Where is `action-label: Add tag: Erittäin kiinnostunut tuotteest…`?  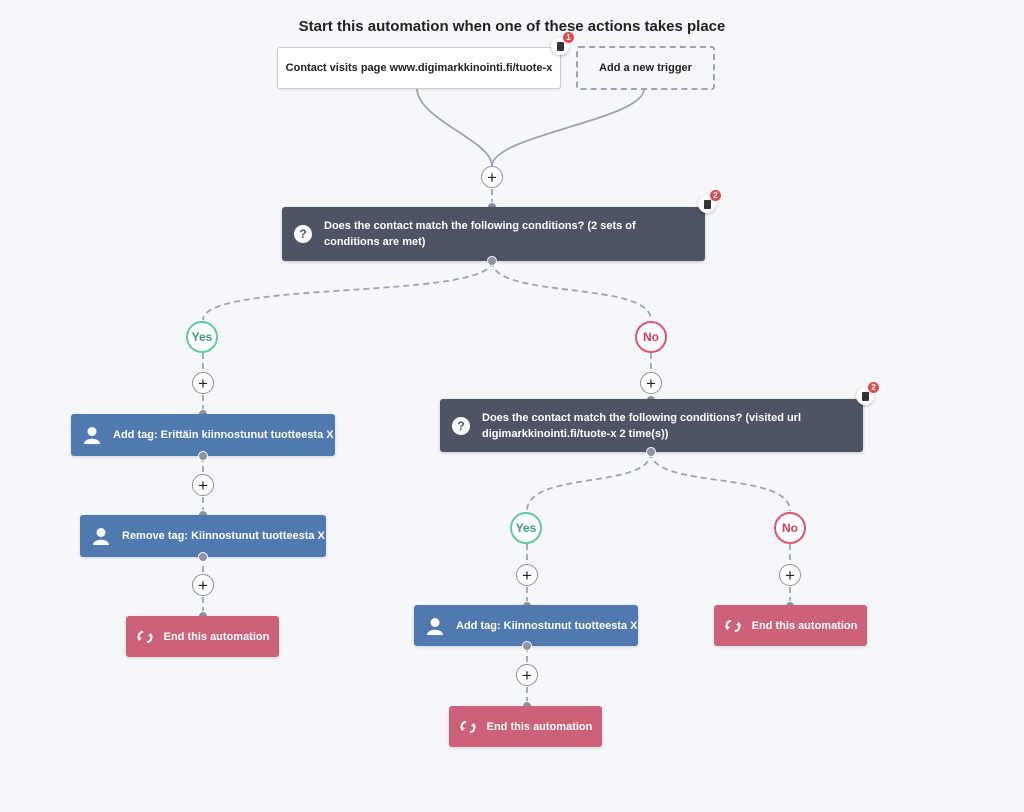 action-label: Add tag: Erittäin kiinnostunut tuotteest… is located at coordinates (223, 435).